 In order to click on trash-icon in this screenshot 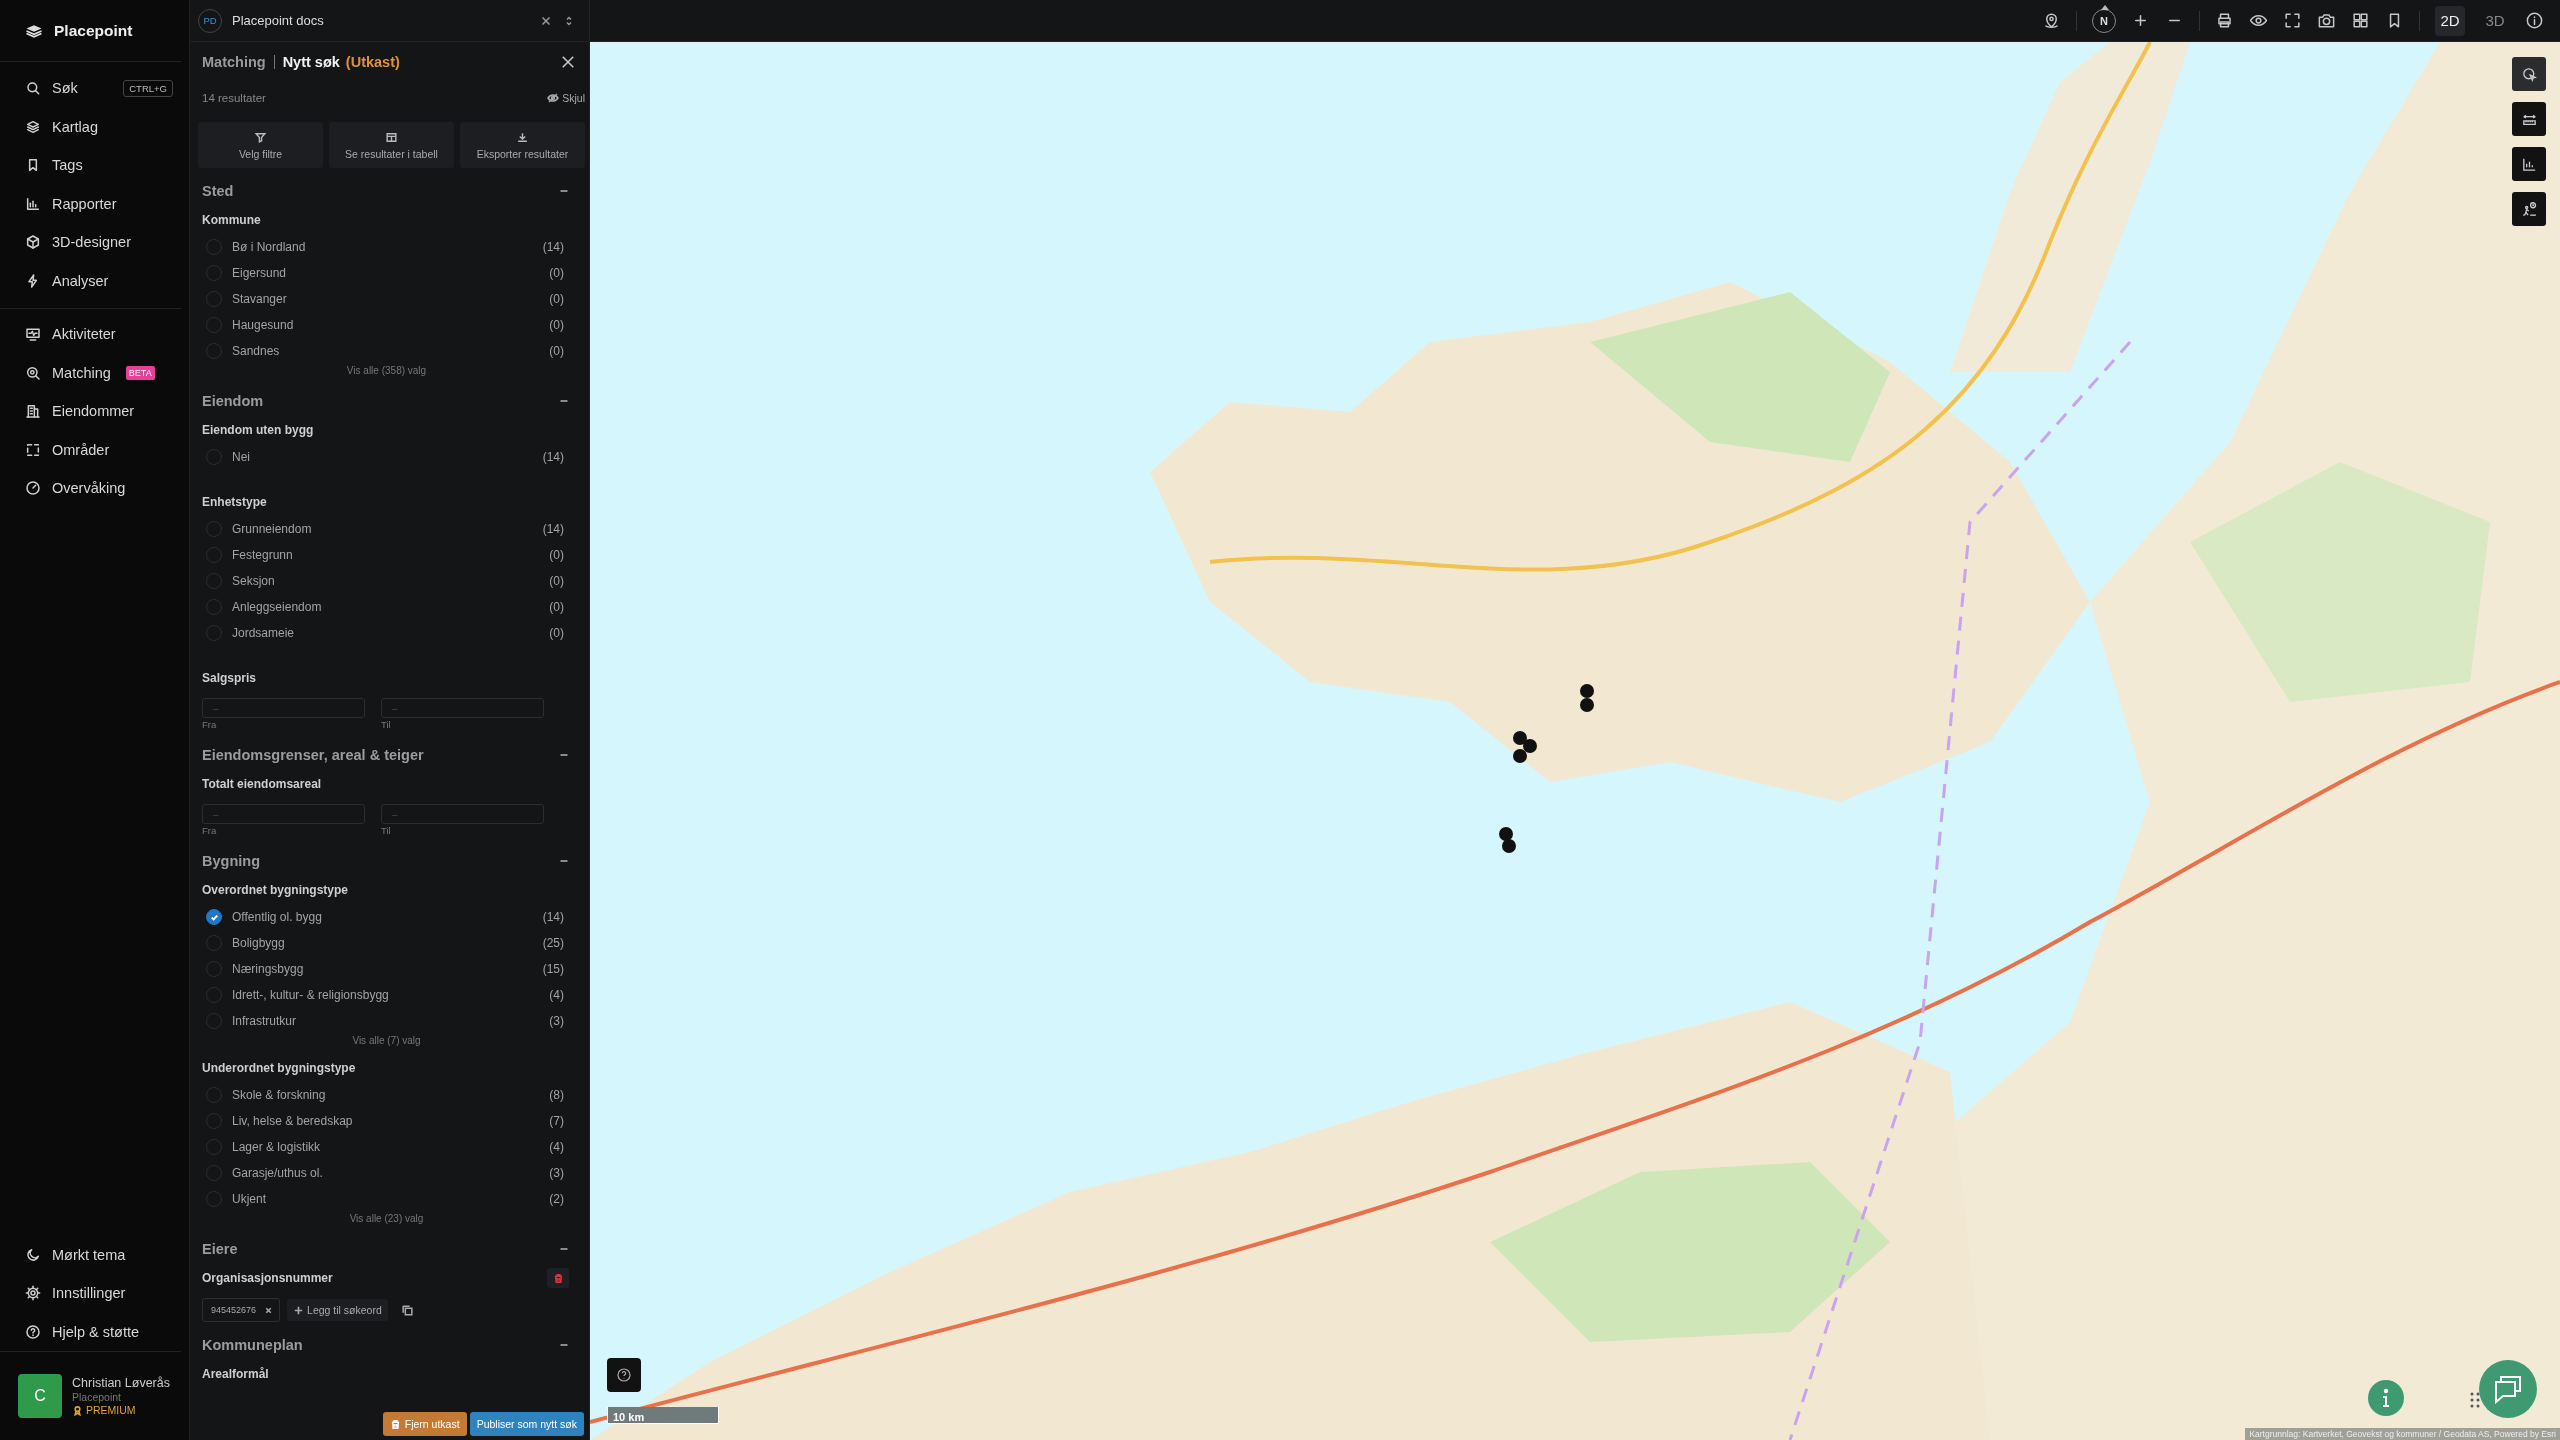, I will do `click(558, 1278)`.